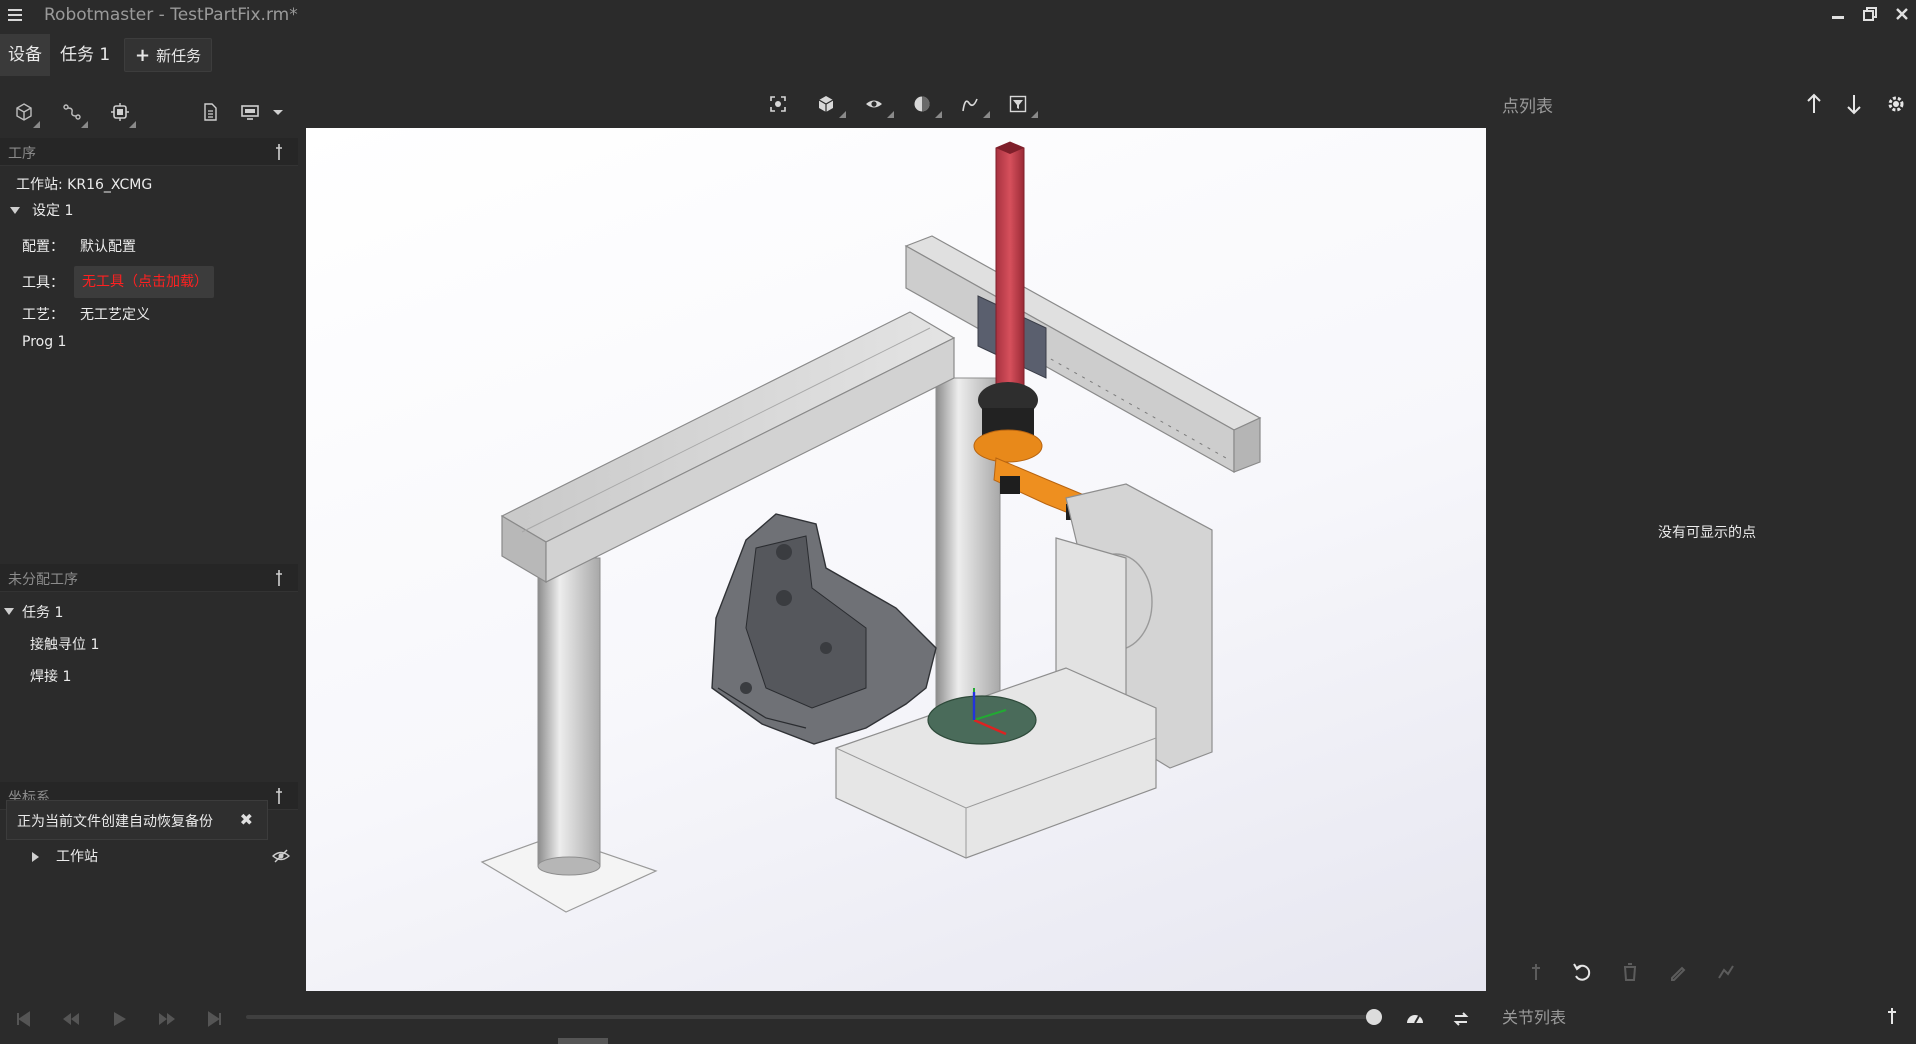 This screenshot has width=1916, height=1044. I want to click on point-list-title: 点列表, so click(1527, 107).